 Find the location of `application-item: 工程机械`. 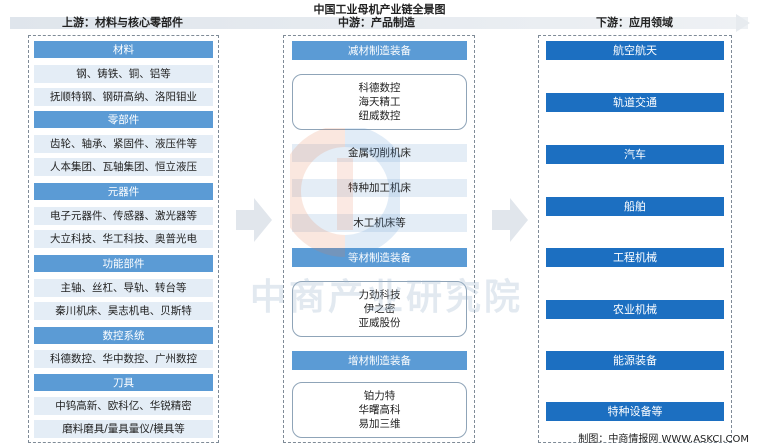

application-item: 工程机械 is located at coordinates (635, 257).